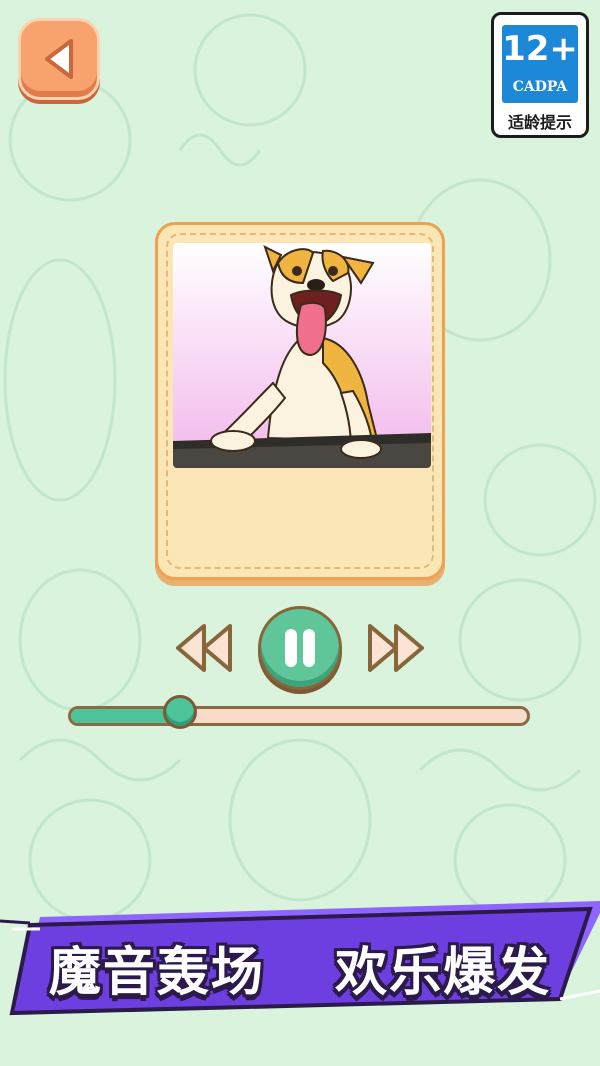 The image size is (600, 1066). I want to click on back-button, so click(59, 59).